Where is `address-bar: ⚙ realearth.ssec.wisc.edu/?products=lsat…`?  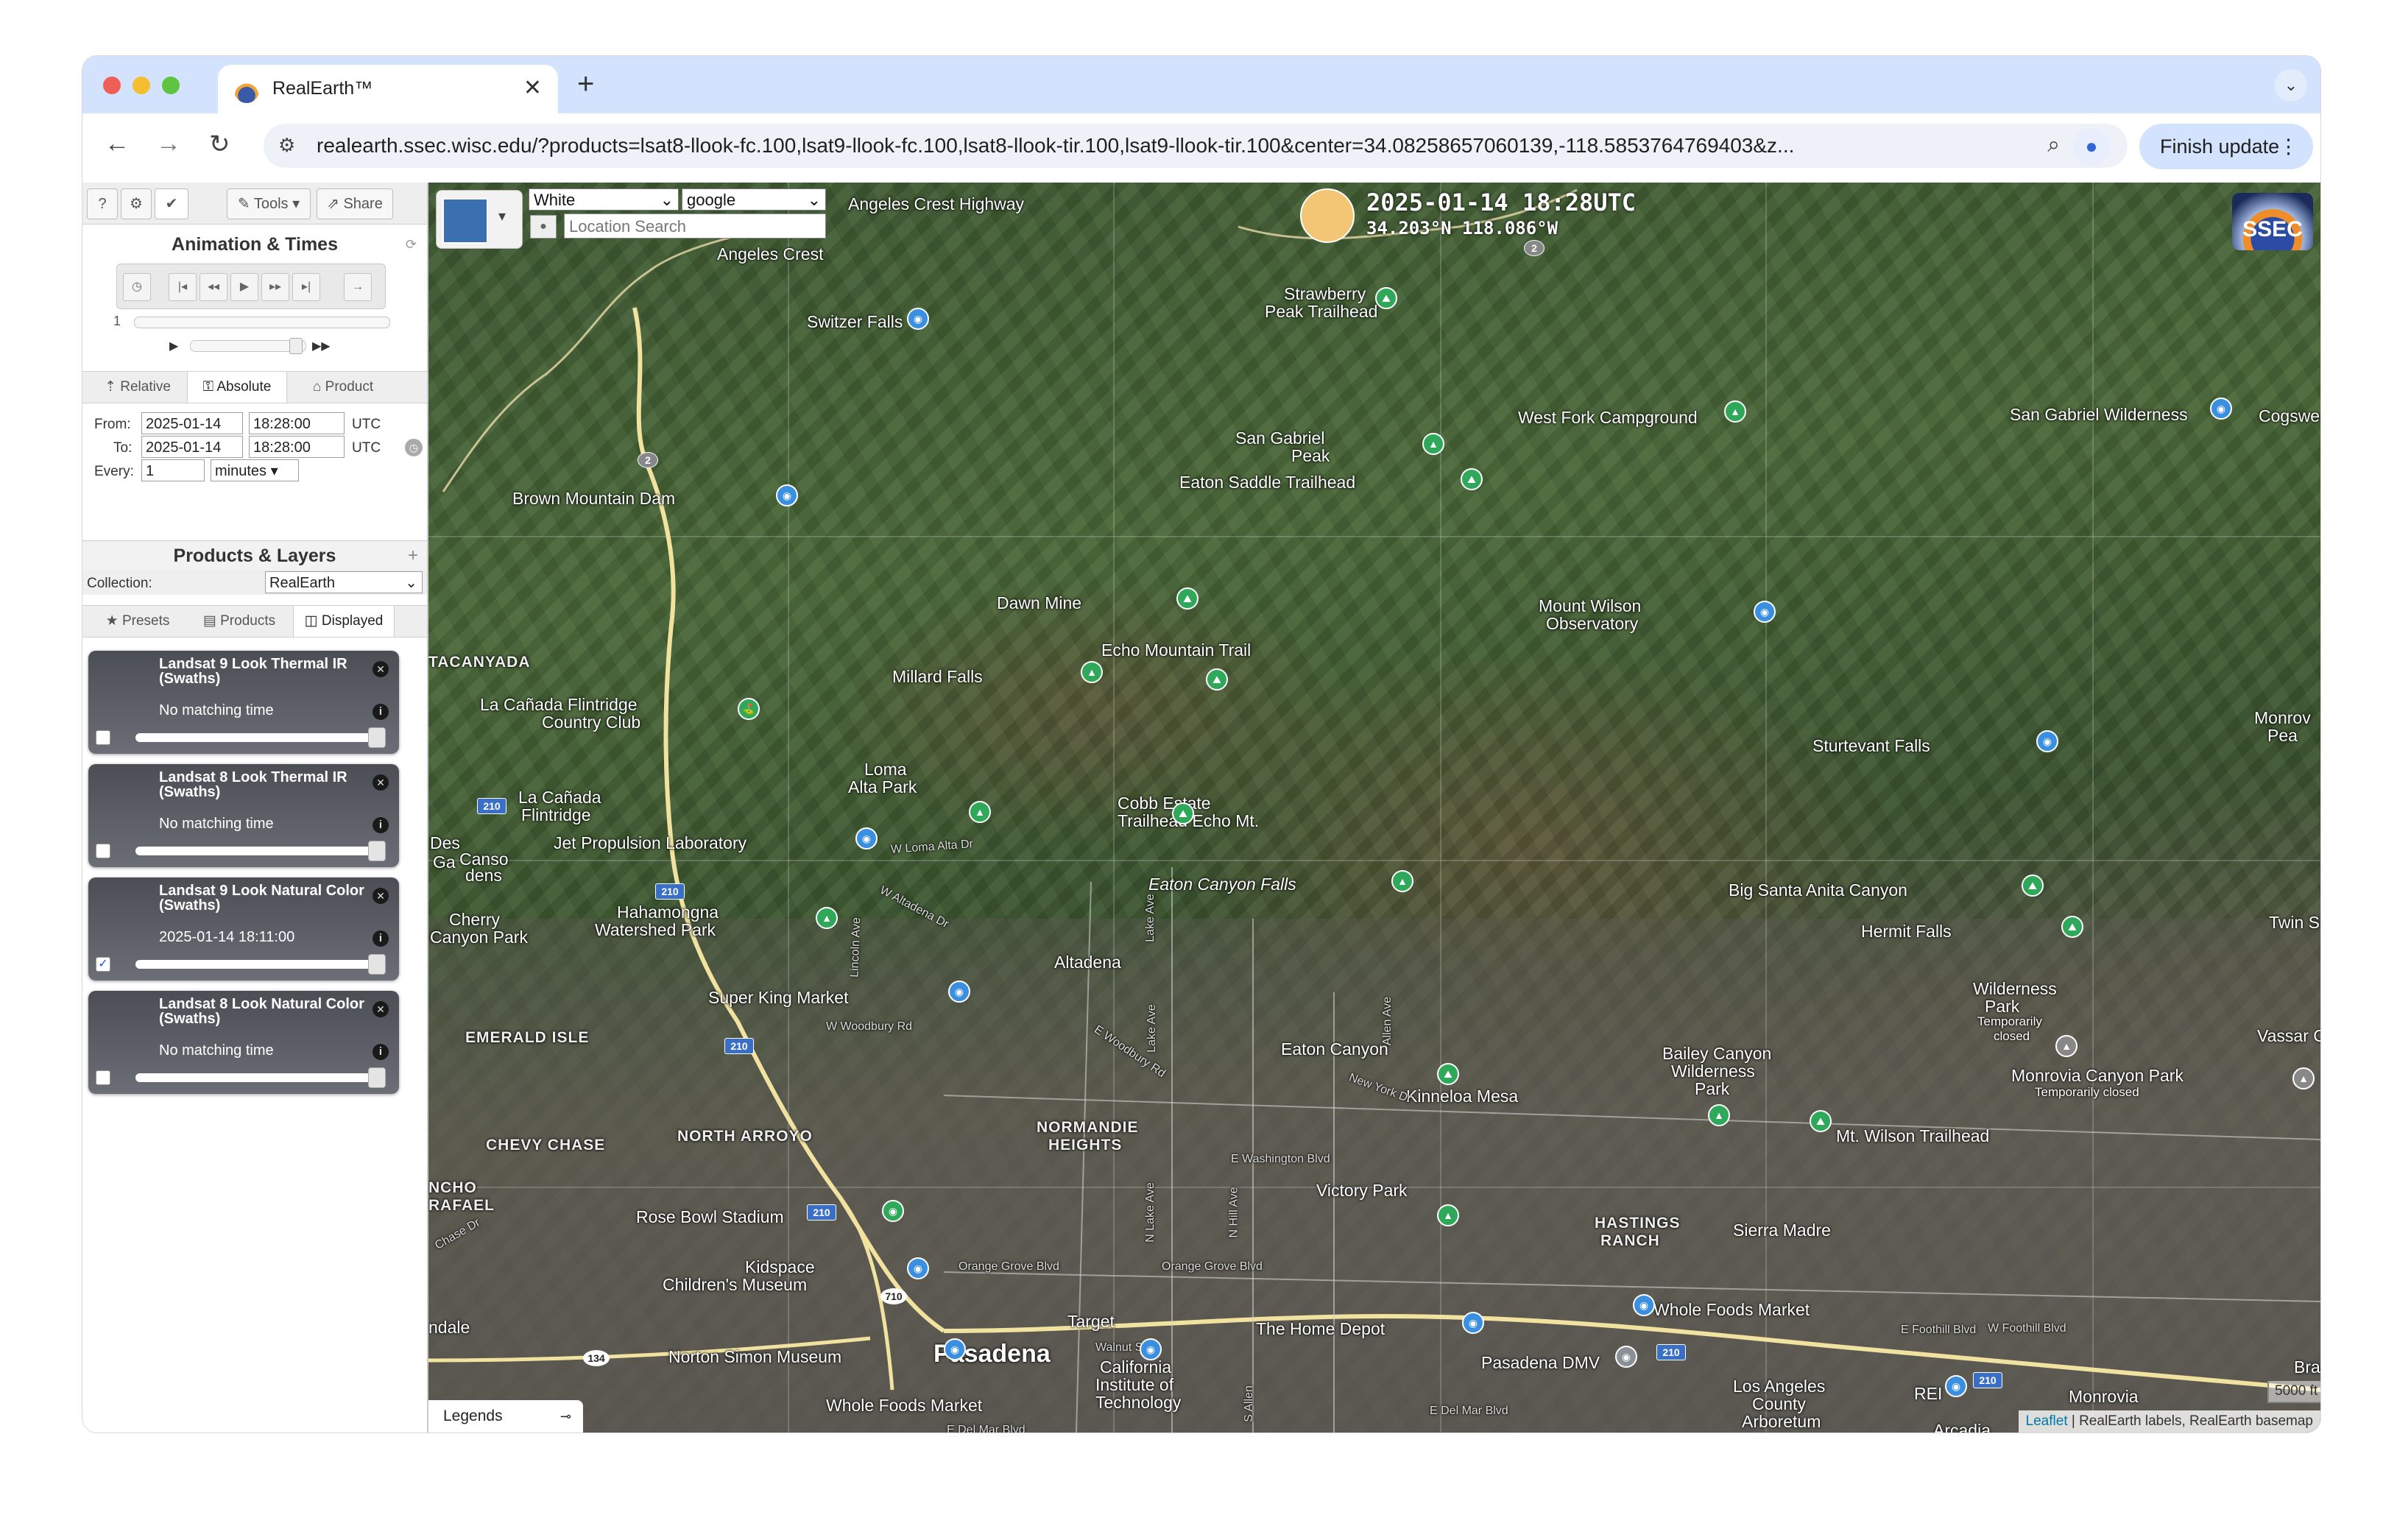
address-bar: ⚙ realearth.ssec.wisc.edu/?products=lsat… is located at coordinates (1196, 146).